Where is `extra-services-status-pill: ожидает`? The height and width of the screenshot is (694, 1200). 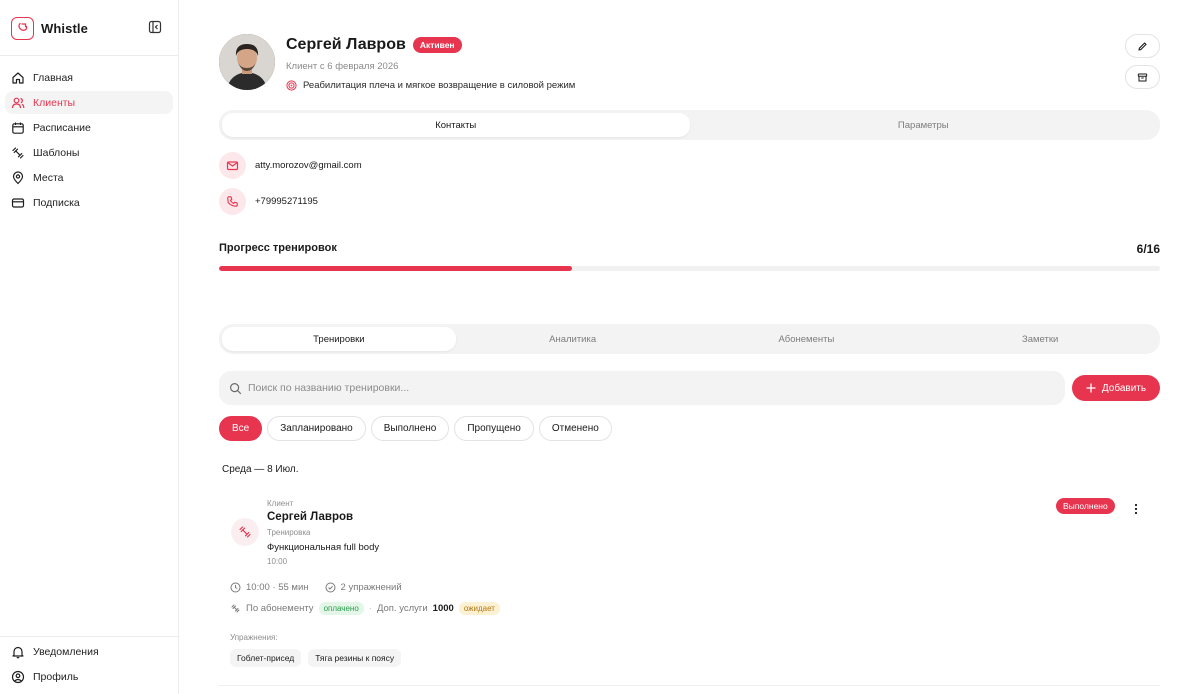
extra-services-status-pill: ожидает is located at coordinates (479, 608).